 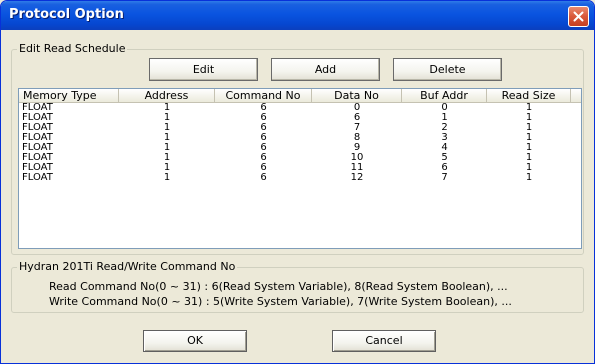 I want to click on table-row: FLOAT 1 6 6 1 1, so click(x=300, y=118).